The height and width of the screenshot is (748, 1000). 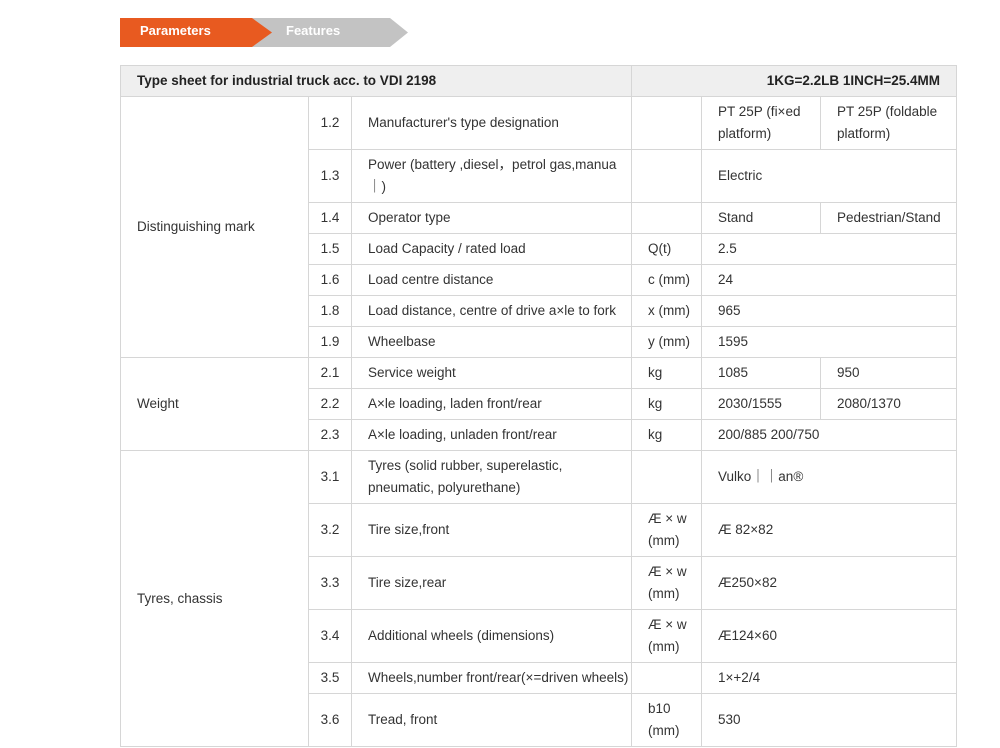 What do you see at coordinates (491, 280) in the screenshot?
I see `row-label: Load centre distance` at bounding box center [491, 280].